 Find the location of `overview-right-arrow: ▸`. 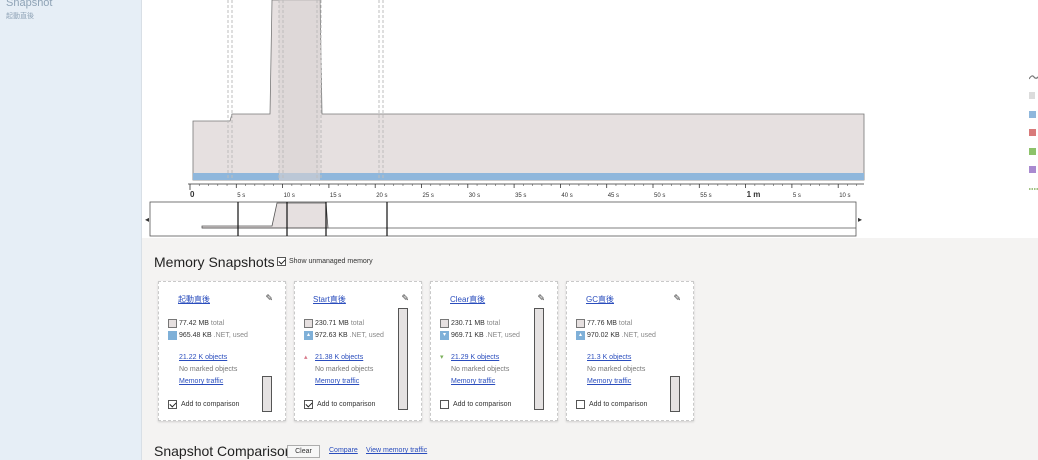

overview-right-arrow: ▸ is located at coordinates (860, 219).